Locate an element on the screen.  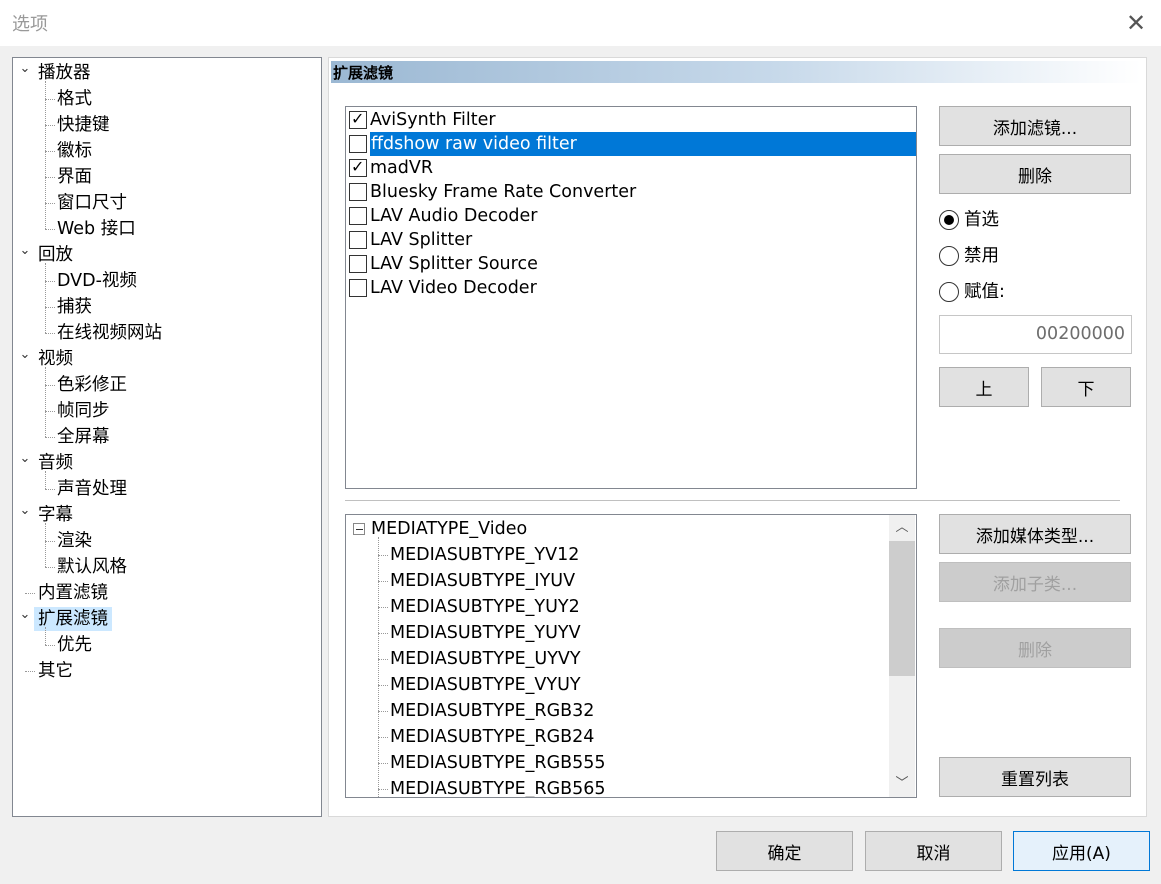
tree-item: 字幕 is located at coordinates (55, 515).